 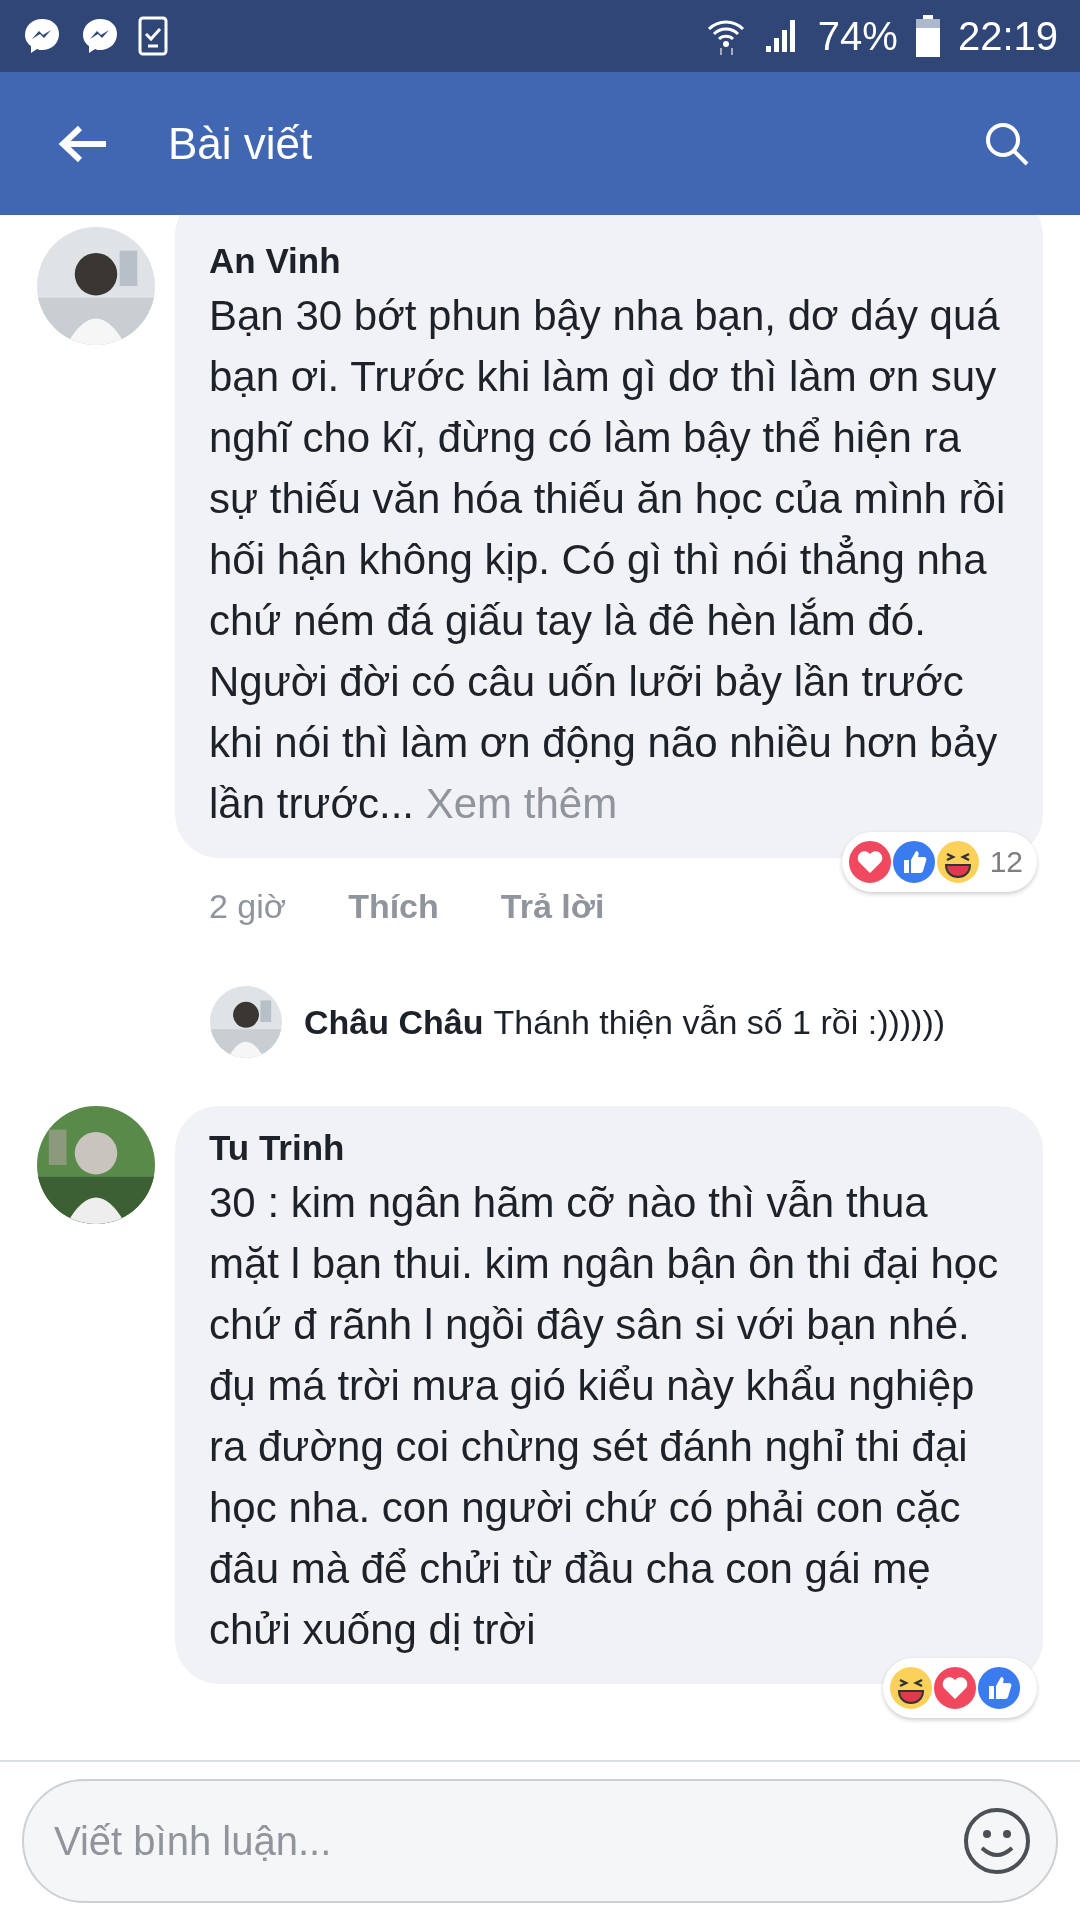 What do you see at coordinates (521, 803) in the screenshot?
I see `see-more-link: Xem thêm` at bounding box center [521, 803].